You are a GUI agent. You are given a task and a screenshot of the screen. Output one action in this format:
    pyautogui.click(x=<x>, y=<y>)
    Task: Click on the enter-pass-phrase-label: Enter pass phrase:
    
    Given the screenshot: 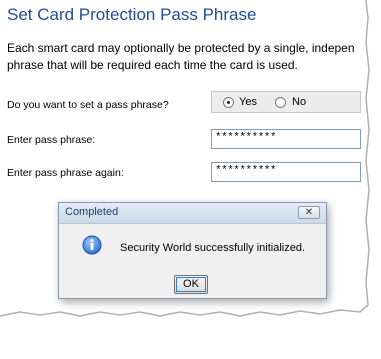 What is the action you would take?
    pyautogui.click(x=51, y=140)
    